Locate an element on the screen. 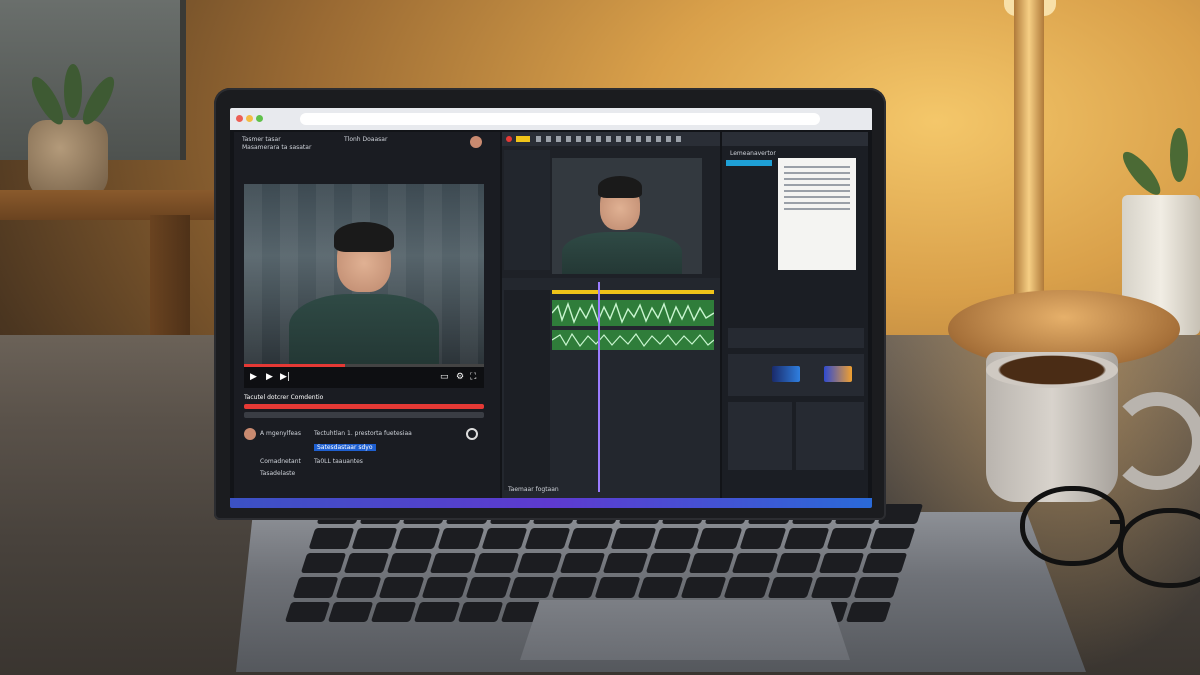 This screenshot has height=675, width=1200. channel-name: Tlonh Doaasar is located at coordinates (384, 139).